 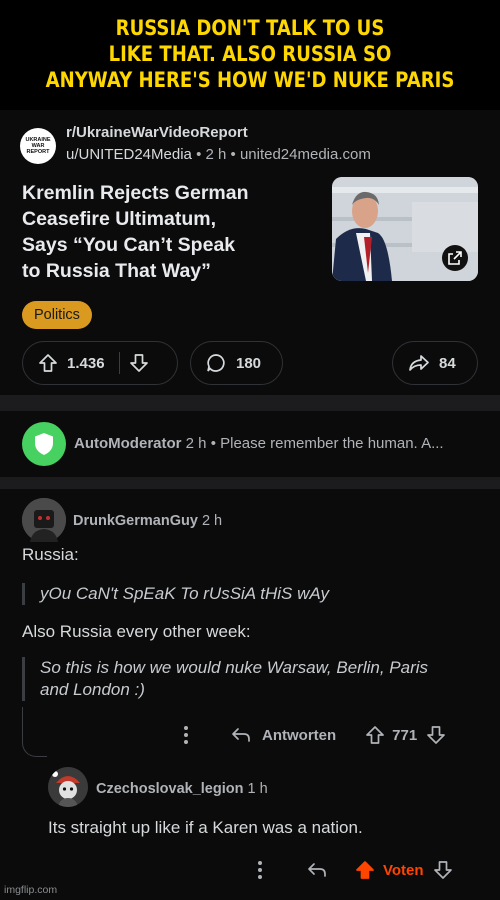 What do you see at coordinates (128, 443) in the screenshot?
I see `automod-name: AutoModerator` at bounding box center [128, 443].